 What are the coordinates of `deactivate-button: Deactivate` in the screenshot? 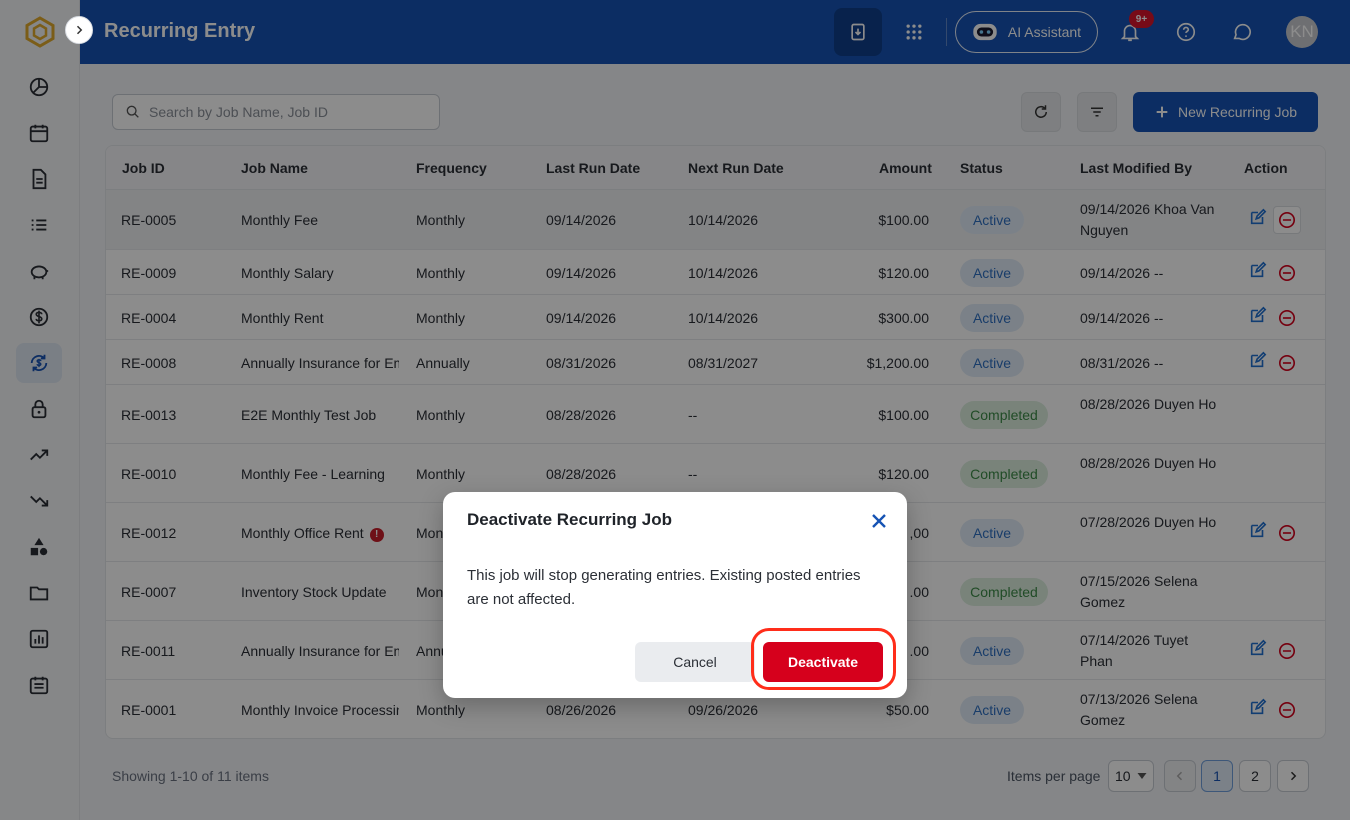 It's located at (823, 662).